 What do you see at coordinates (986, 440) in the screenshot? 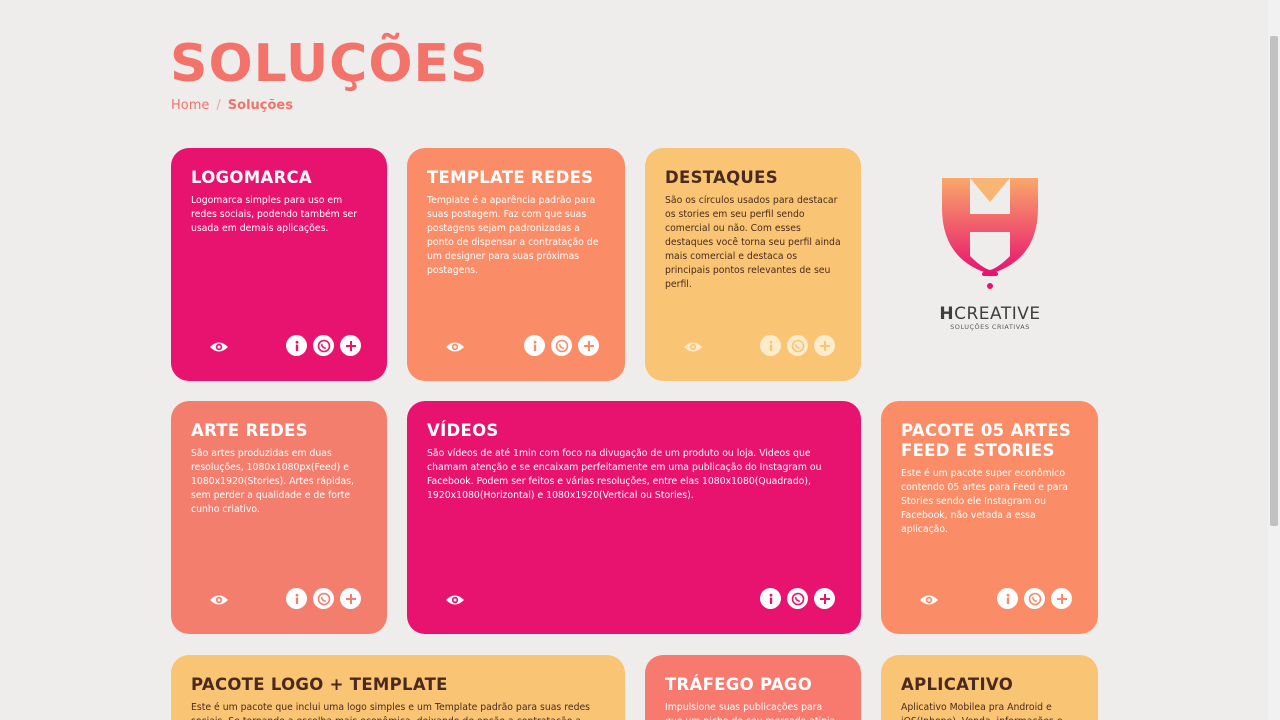
I see `card-title: PACOTE 05 ARTES FEED E STORIES` at bounding box center [986, 440].